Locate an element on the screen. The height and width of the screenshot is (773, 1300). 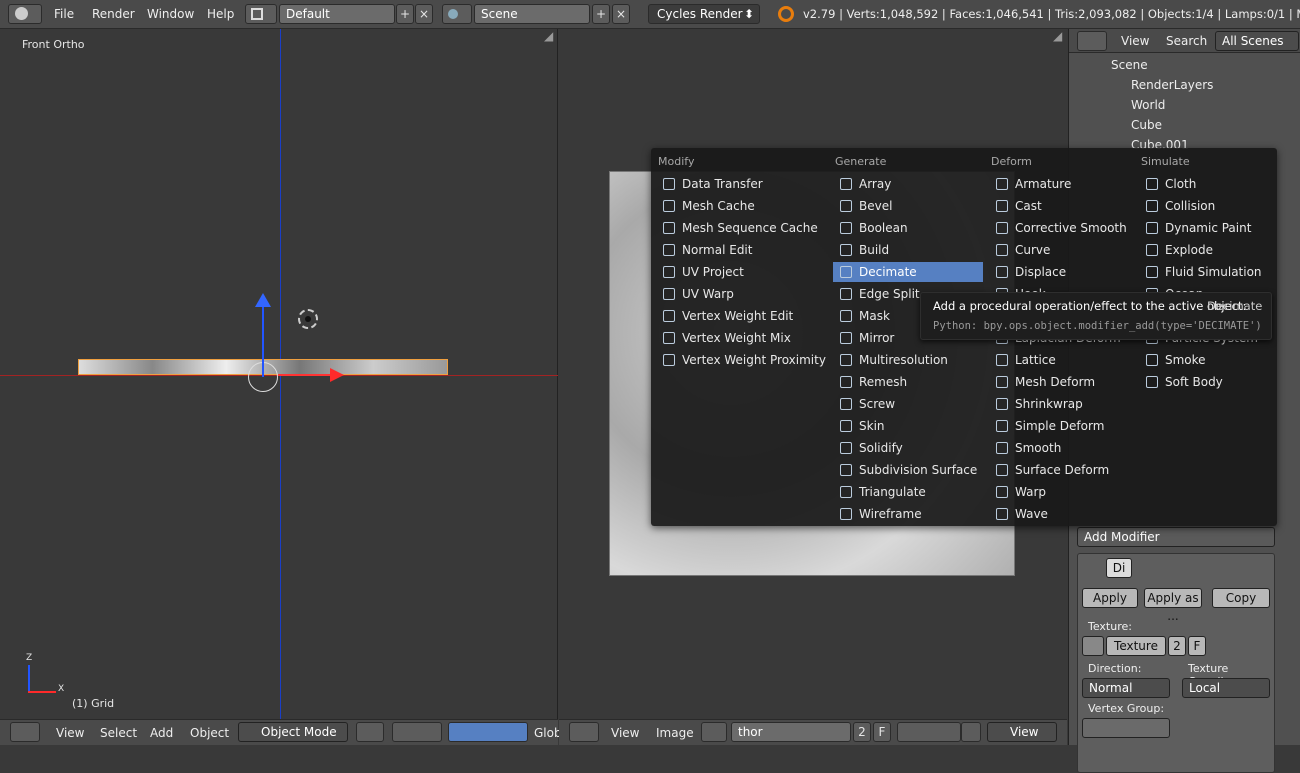
render-engine-dropdown: Cycles Render ⬍ is located at coordinates (704, 14).